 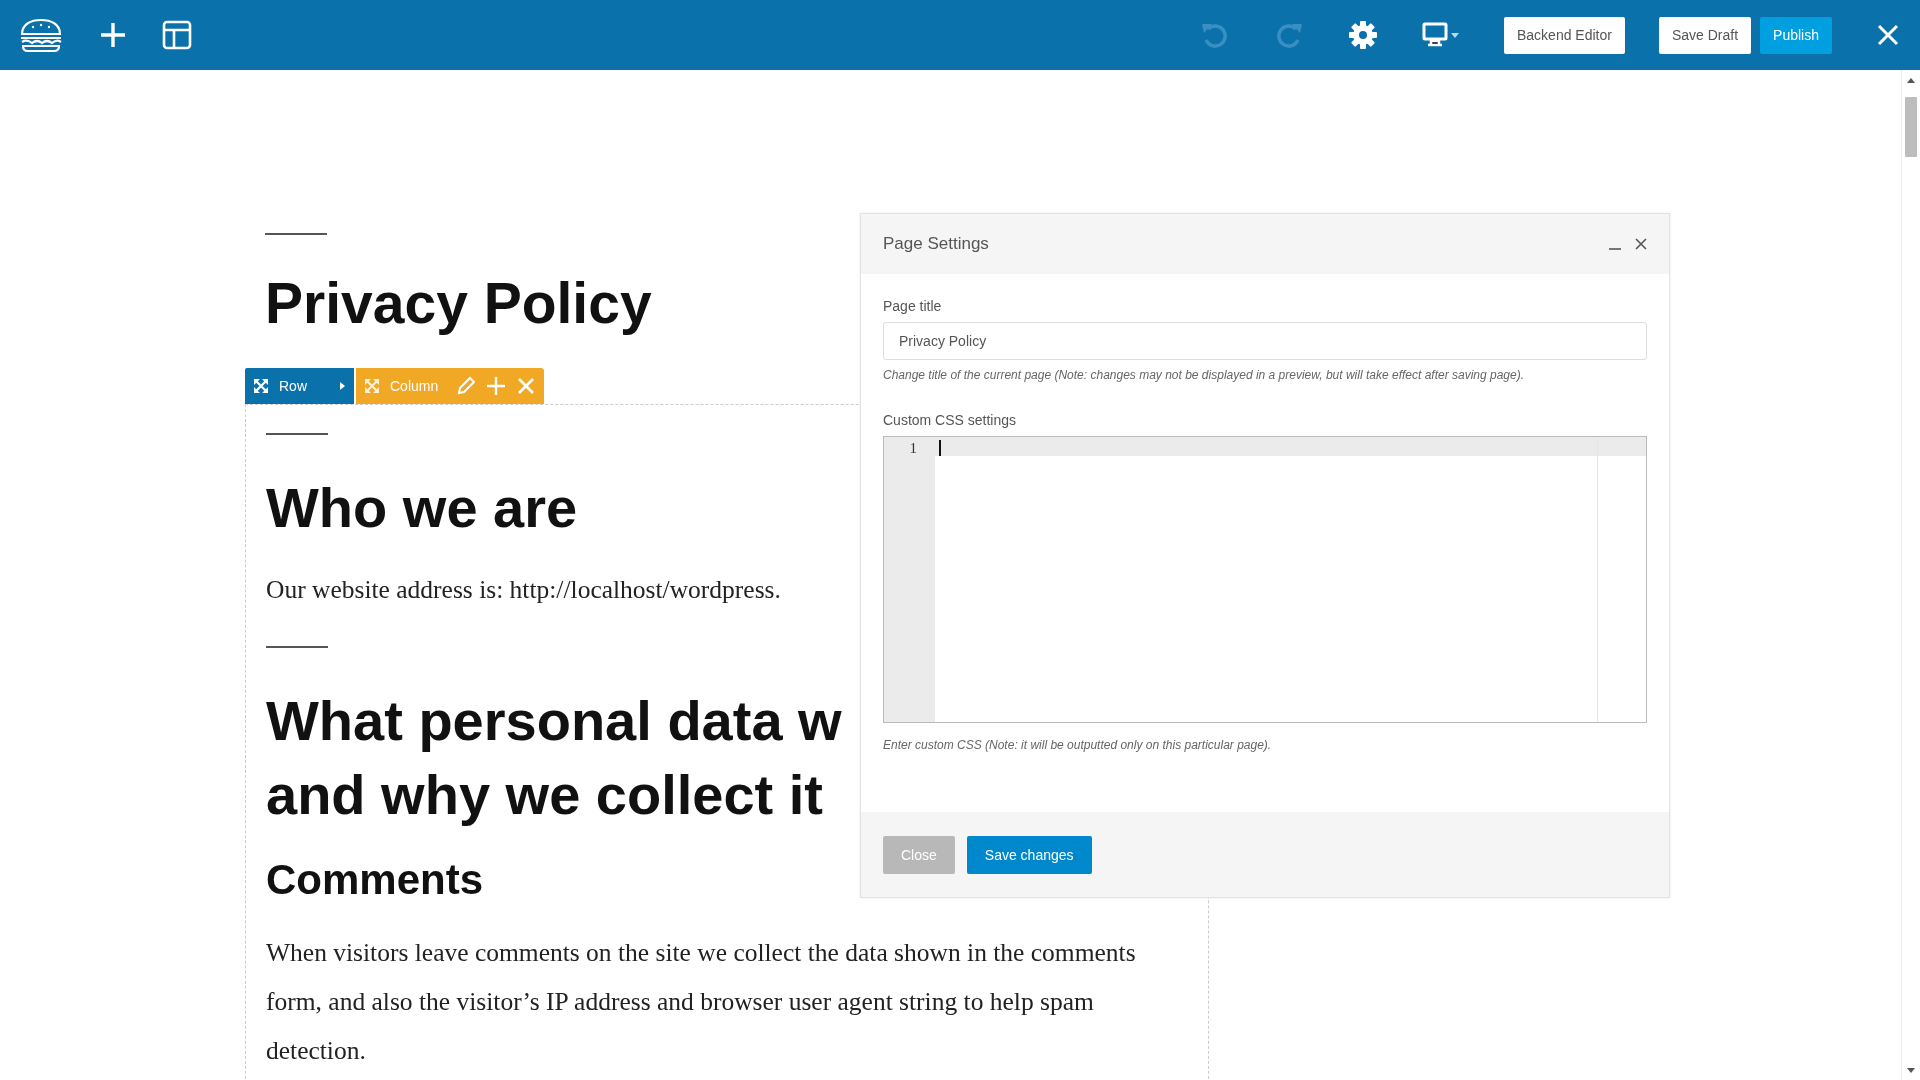 What do you see at coordinates (554, 721) in the screenshot?
I see `section-heading: What personal data w` at bounding box center [554, 721].